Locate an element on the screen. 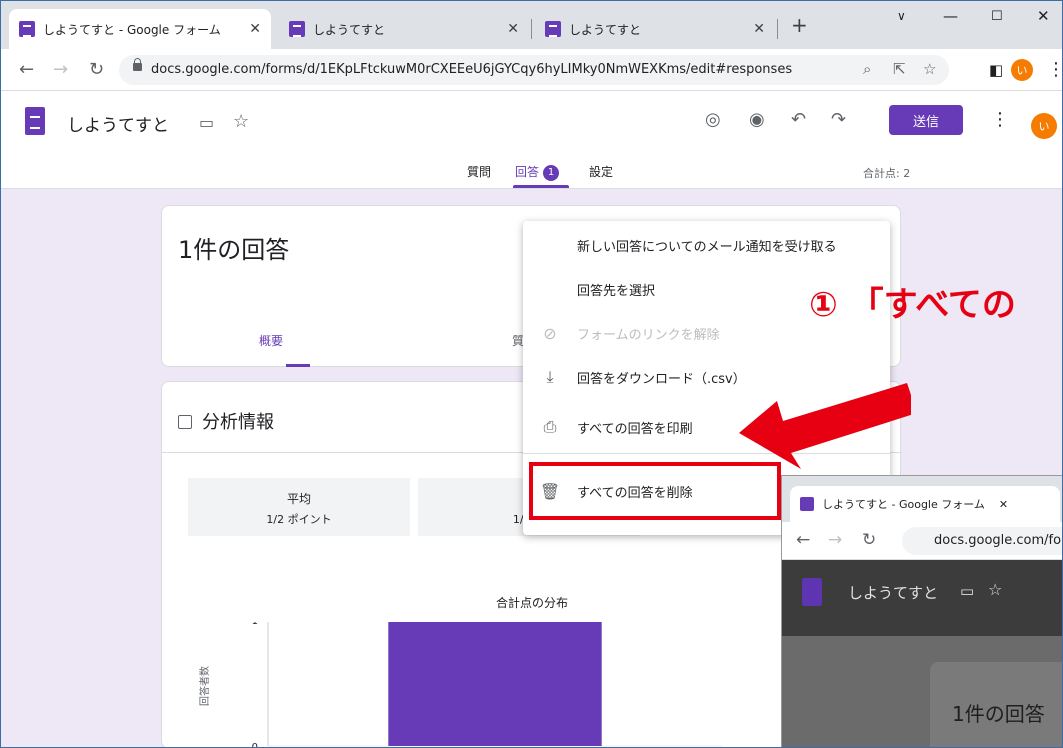  menu-item-label: フォームのリンクを解除 is located at coordinates (648, 335).